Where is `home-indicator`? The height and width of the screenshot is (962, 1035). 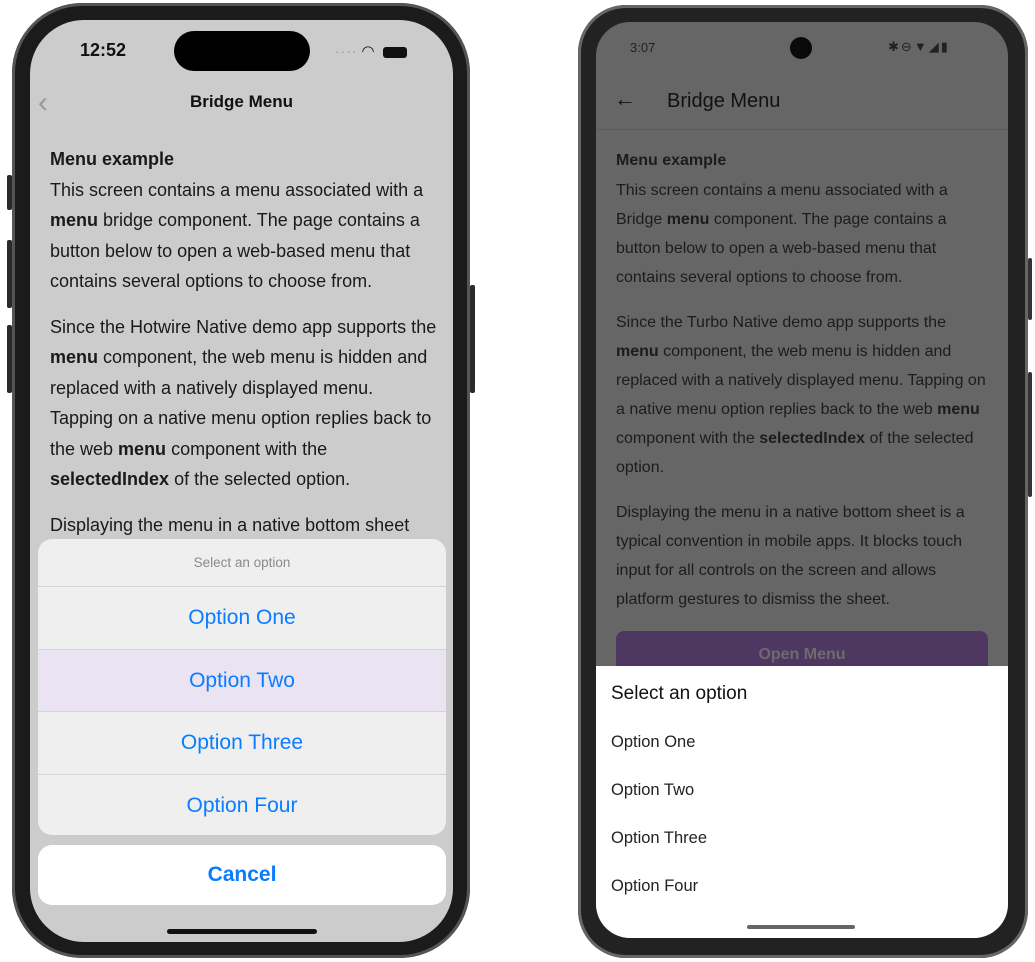
home-indicator is located at coordinates (242, 931).